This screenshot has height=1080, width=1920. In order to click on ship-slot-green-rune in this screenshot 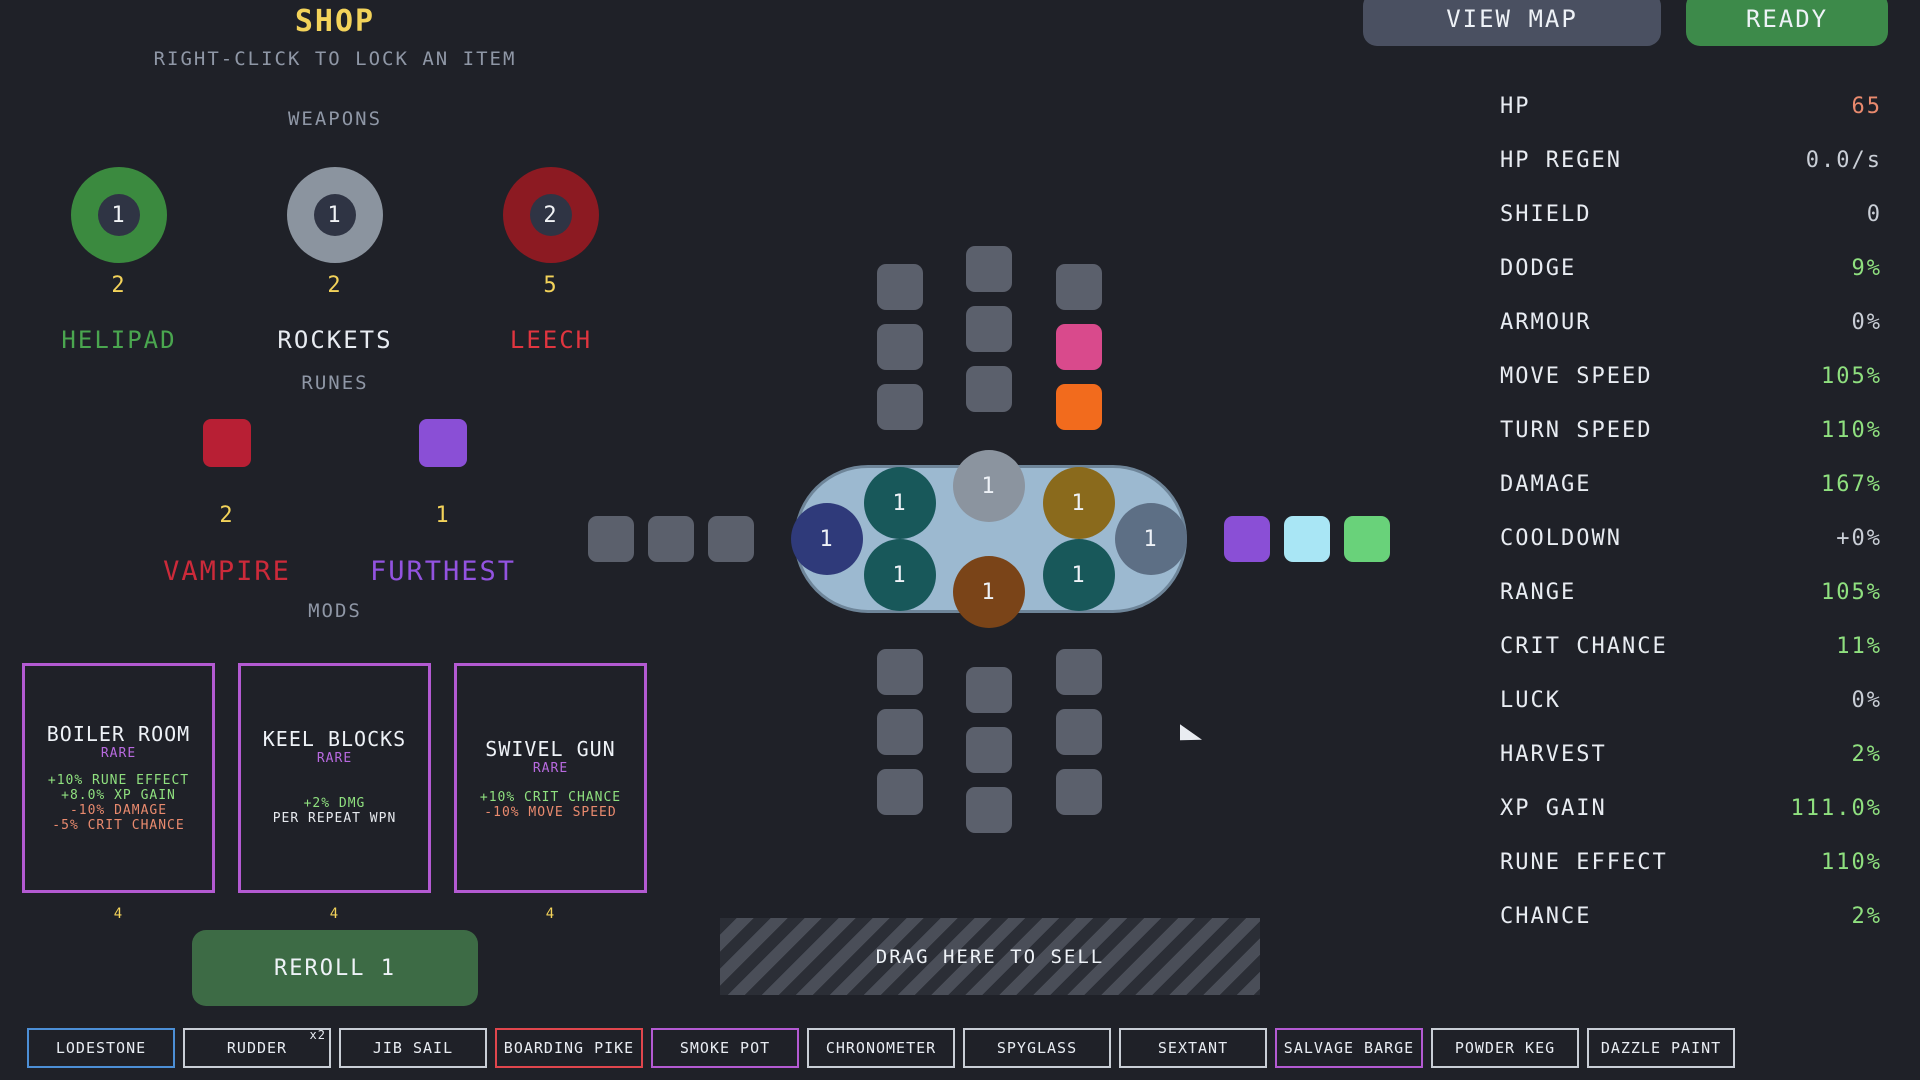, I will do `click(1367, 539)`.